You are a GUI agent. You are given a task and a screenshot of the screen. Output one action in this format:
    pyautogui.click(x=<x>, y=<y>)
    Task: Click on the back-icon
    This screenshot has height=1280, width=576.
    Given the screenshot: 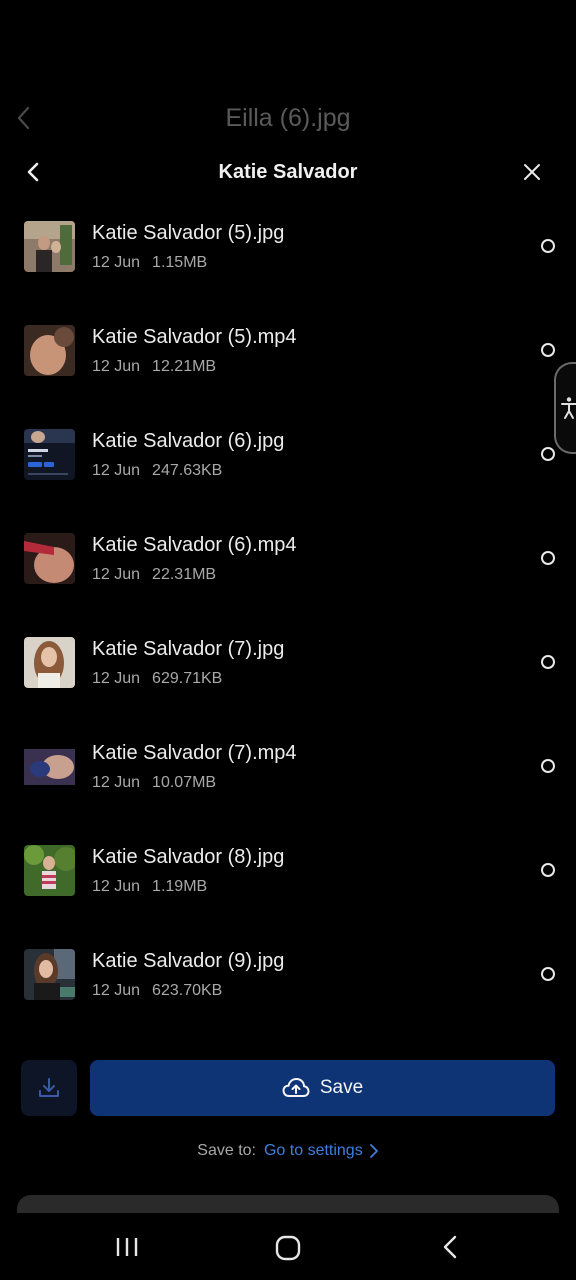 What is the action you would take?
    pyautogui.click(x=34, y=172)
    